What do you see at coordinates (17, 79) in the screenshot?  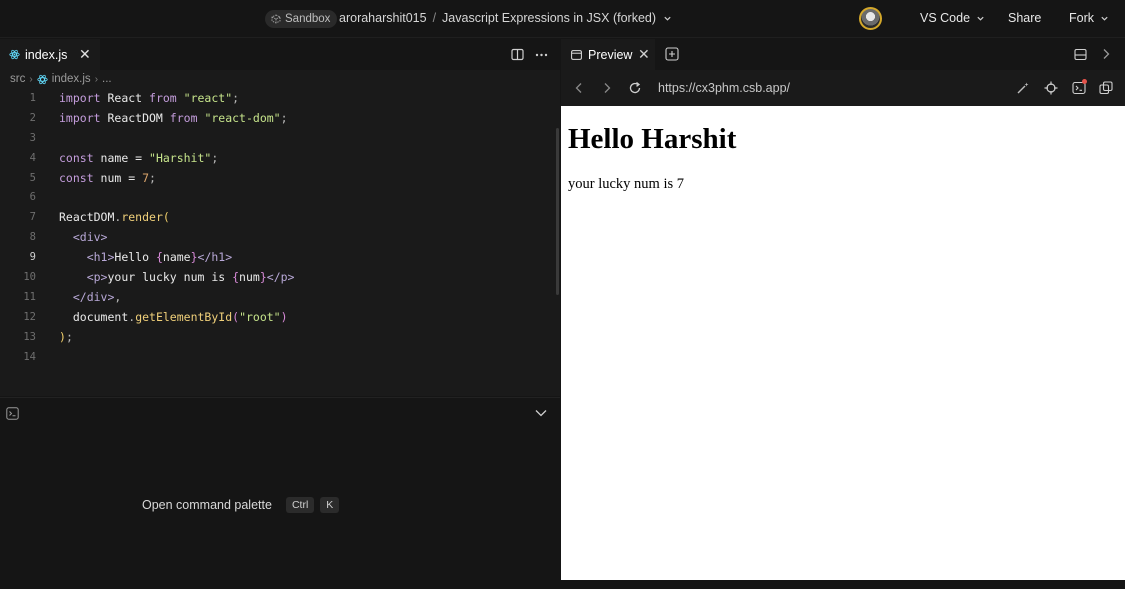 I see `breadcrumb-src: src` at bounding box center [17, 79].